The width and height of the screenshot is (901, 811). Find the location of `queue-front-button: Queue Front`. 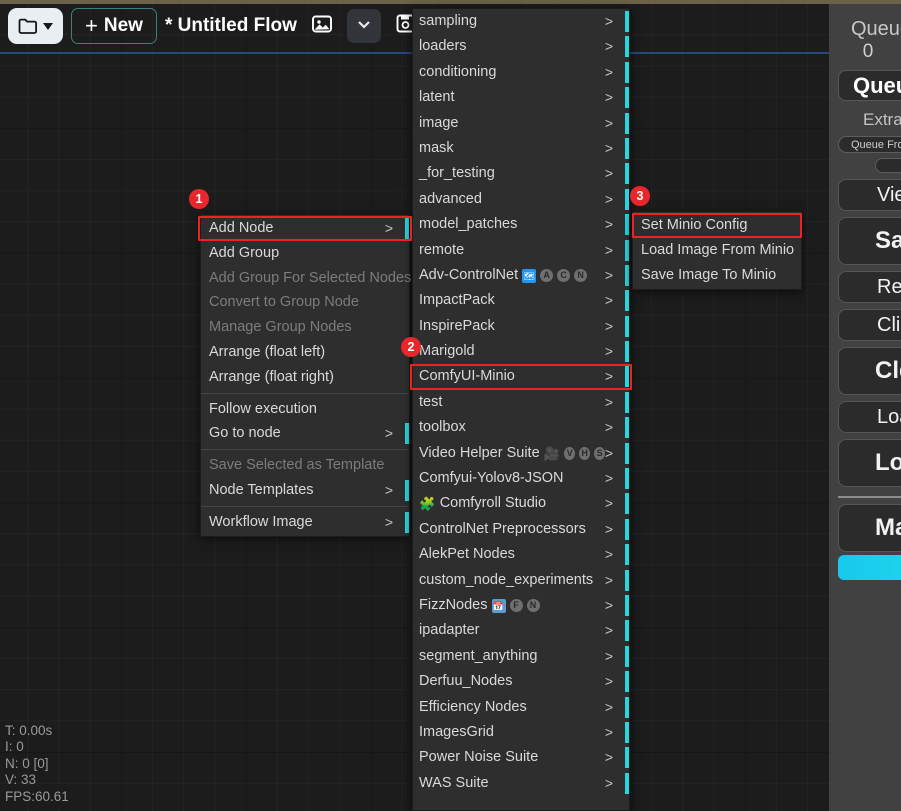

queue-front-button: Queue Front is located at coordinates (869, 144).